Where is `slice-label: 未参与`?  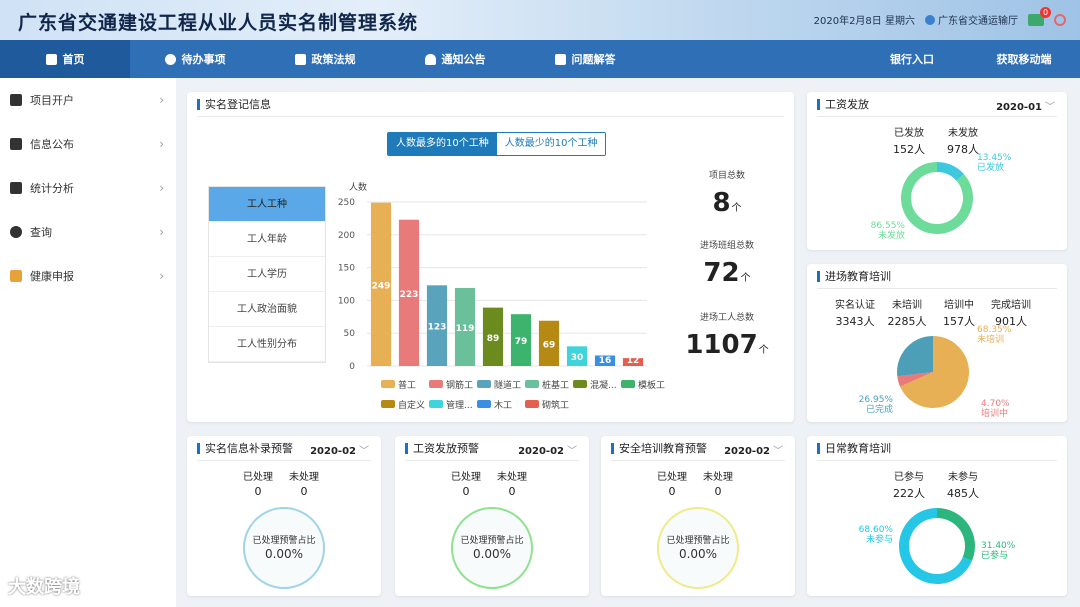
slice-label: 未参与 is located at coordinates (879, 539).